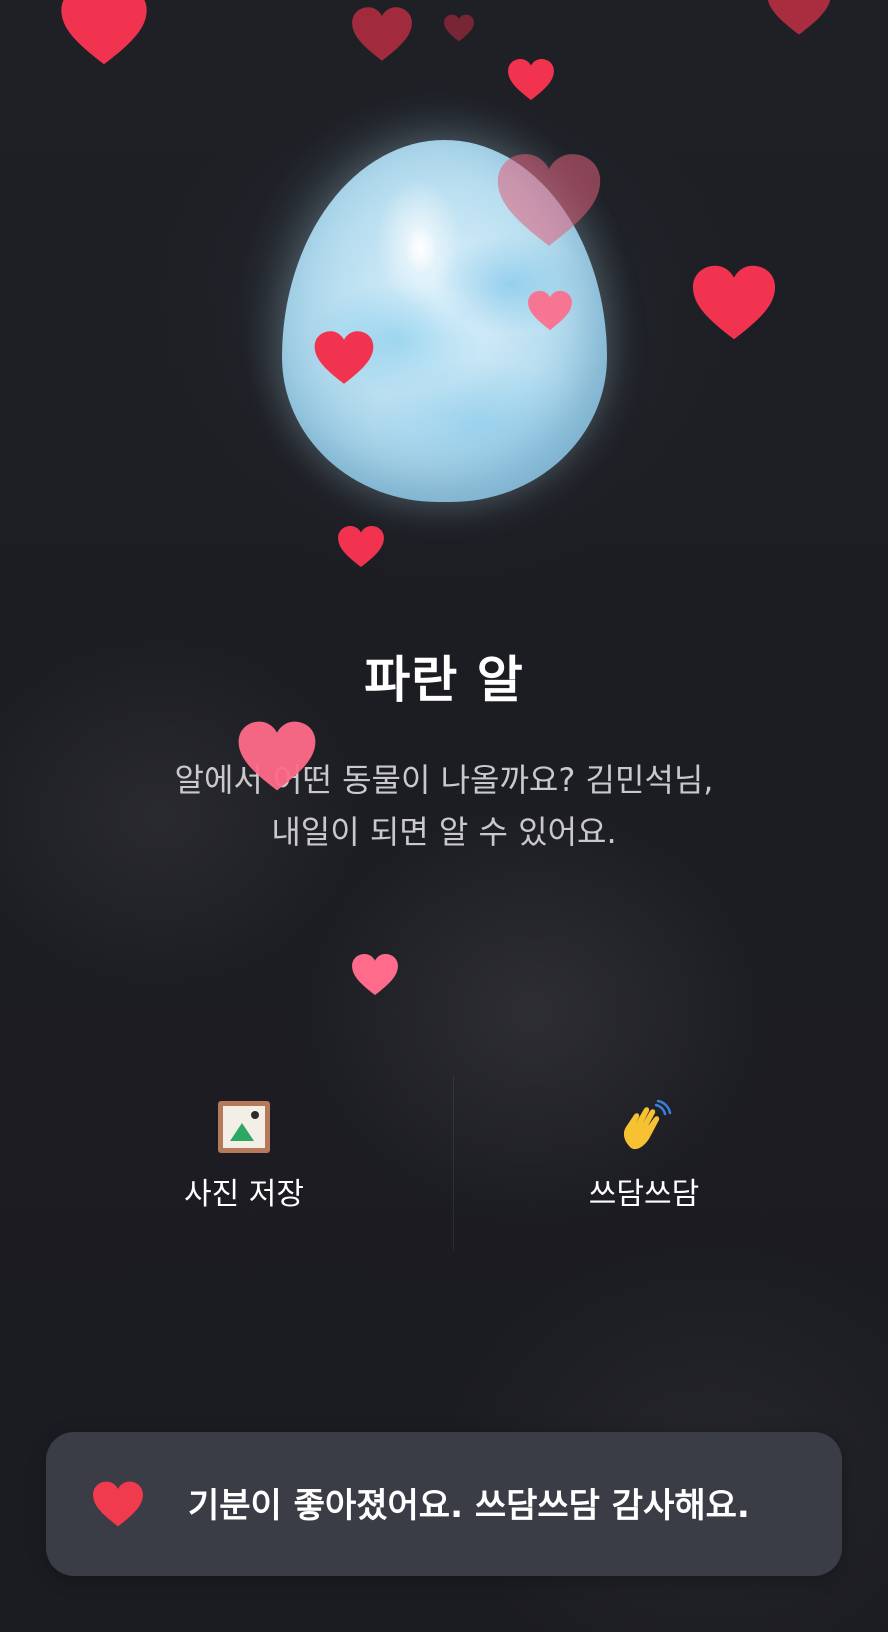 This screenshot has width=888, height=1632. What do you see at coordinates (453, 1162) in the screenshot?
I see `action-divider` at bounding box center [453, 1162].